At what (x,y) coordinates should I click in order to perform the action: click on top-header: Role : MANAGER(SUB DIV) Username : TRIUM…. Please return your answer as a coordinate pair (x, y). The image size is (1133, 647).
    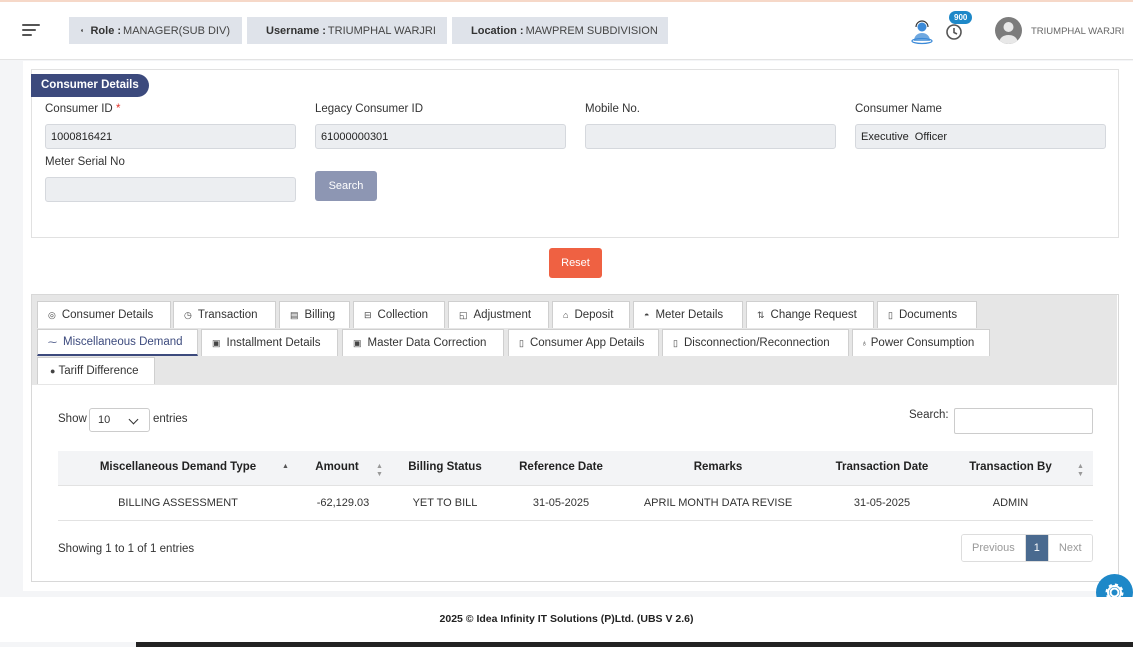
    Looking at the image, I should click on (566, 31).